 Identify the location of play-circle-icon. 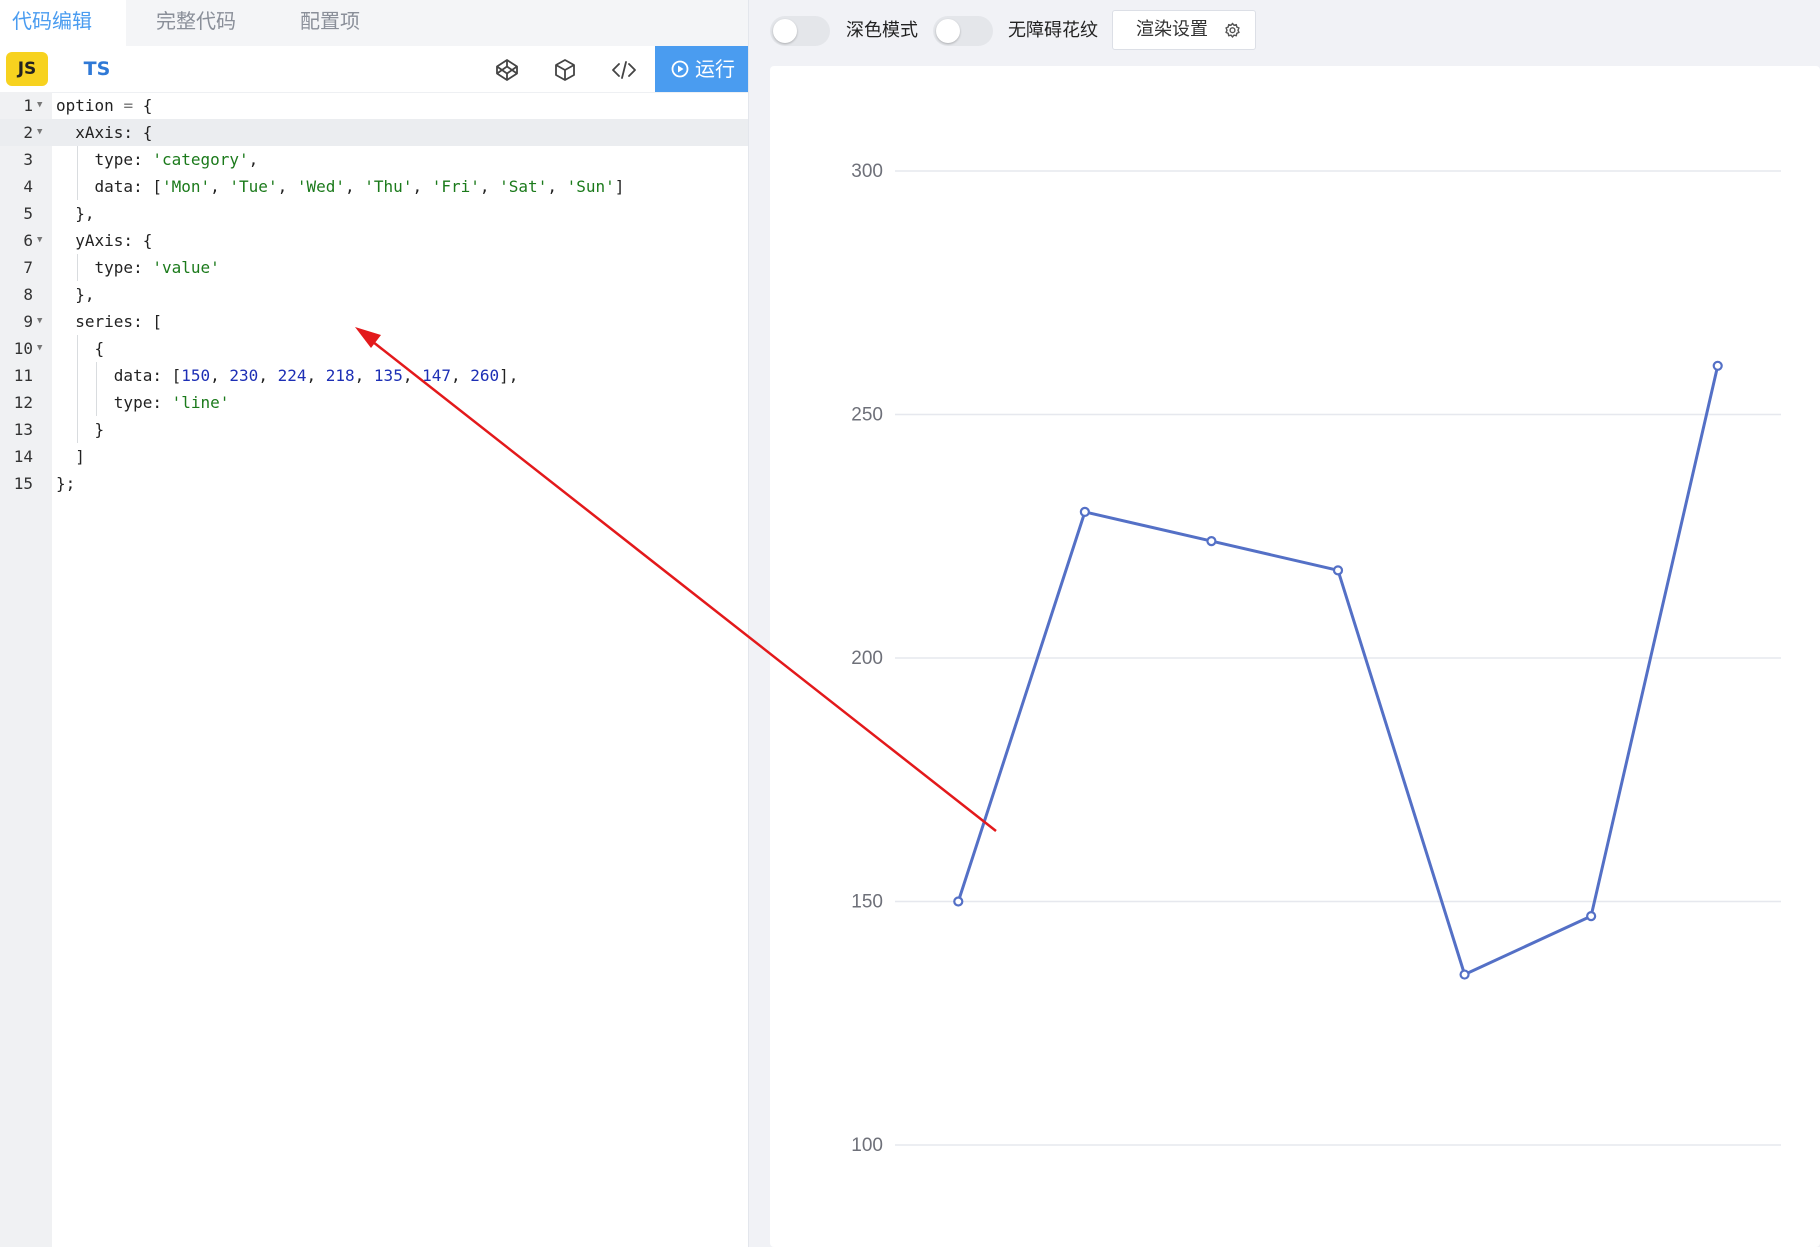
(680, 69).